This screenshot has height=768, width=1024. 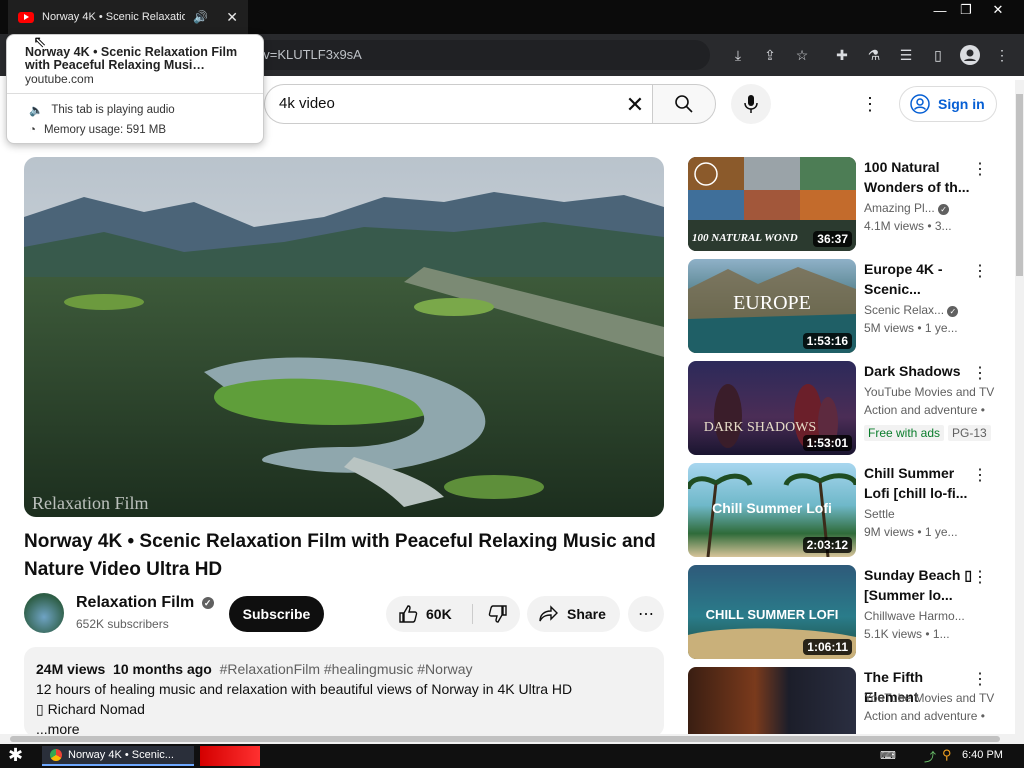 What do you see at coordinates (32, 130) in the screenshot?
I see `memory-gauge-icon: ◔` at bounding box center [32, 130].